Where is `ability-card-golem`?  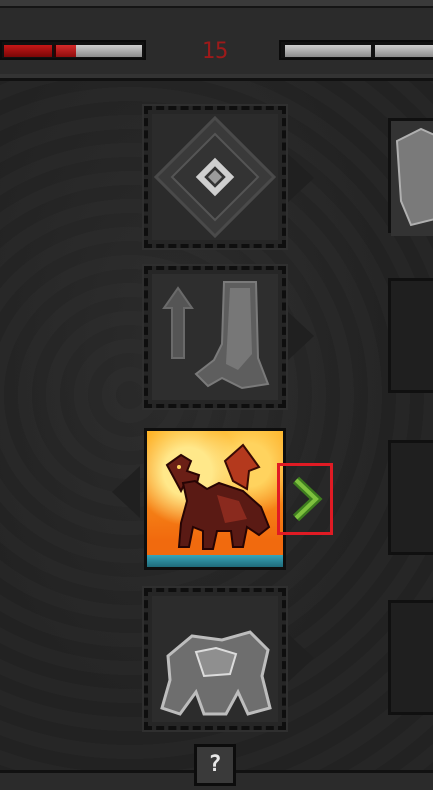
ability-card-golem is located at coordinates (215, 659).